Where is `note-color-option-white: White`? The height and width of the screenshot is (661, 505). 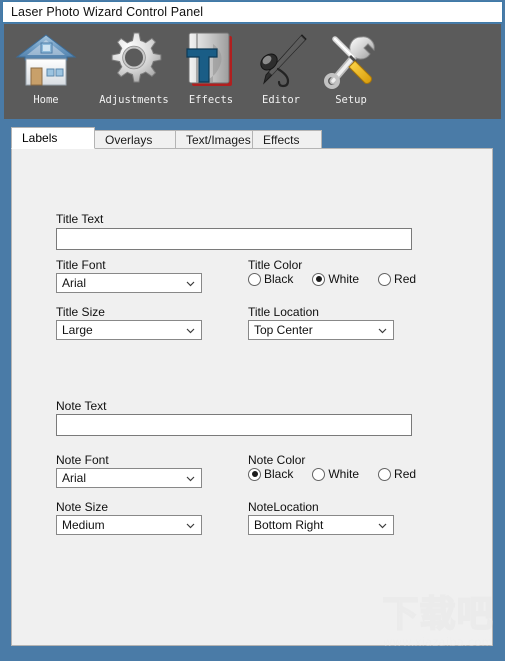
note-color-option-white: White is located at coordinates (335, 474).